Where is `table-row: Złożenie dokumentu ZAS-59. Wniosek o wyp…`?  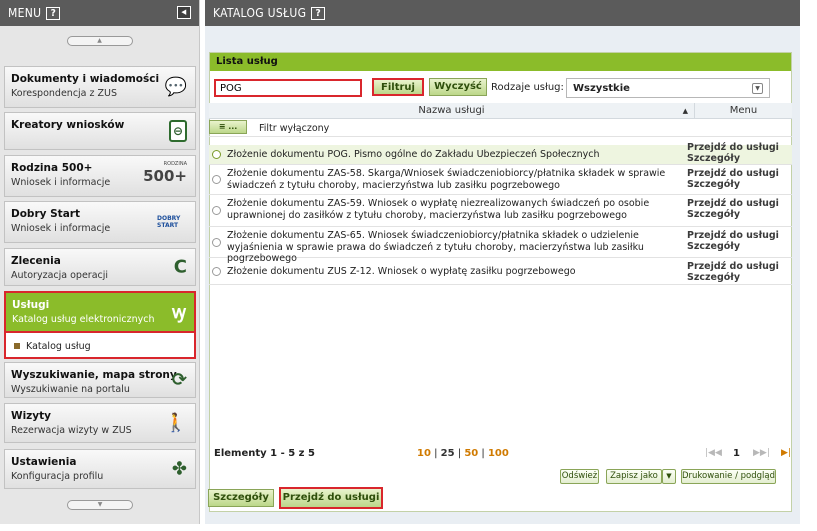 table-row: Złożenie dokumentu ZAS-59. Wniosek o wyp… is located at coordinates (500, 211).